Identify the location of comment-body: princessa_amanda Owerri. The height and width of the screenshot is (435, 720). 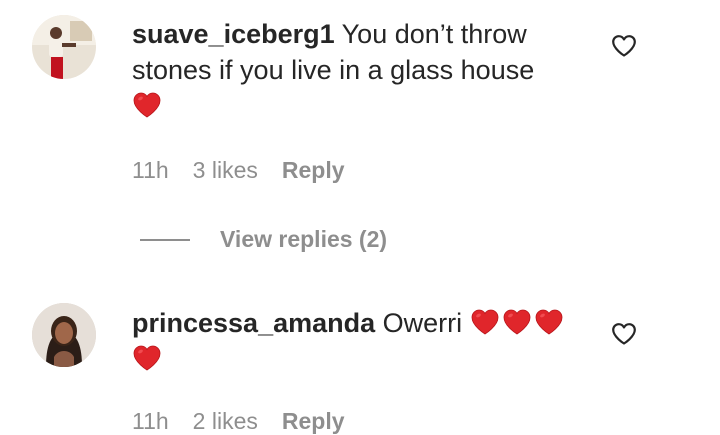
(352, 341).